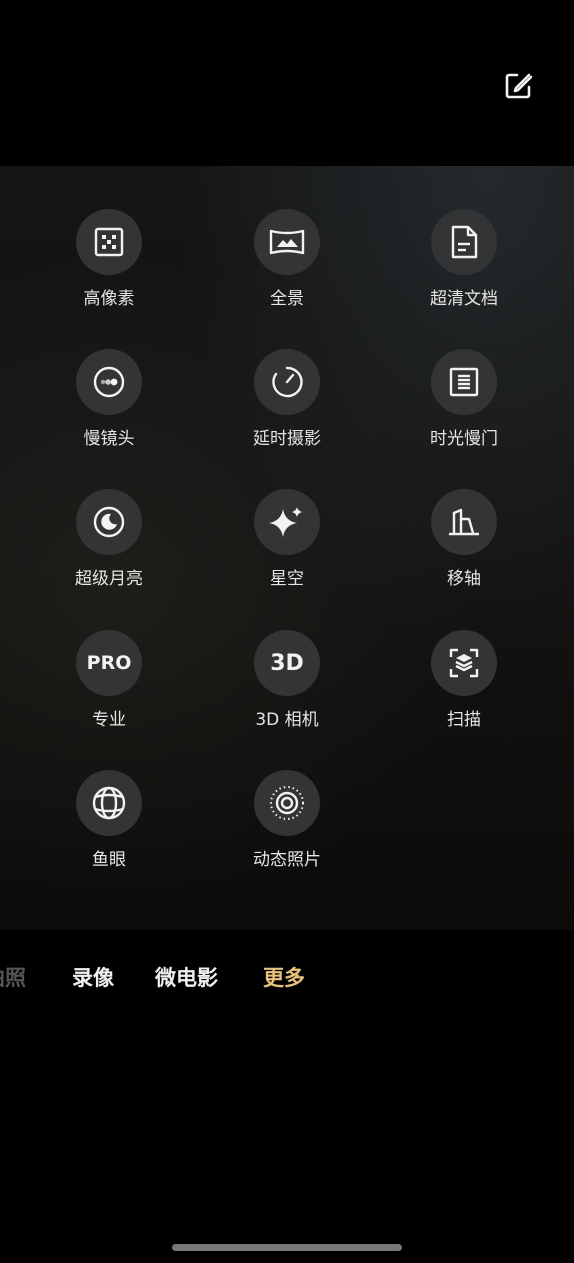 The width and height of the screenshot is (574, 1263). What do you see at coordinates (109, 299) in the screenshot?
I see `mode-label: 高像素` at bounding box center [109, 299].